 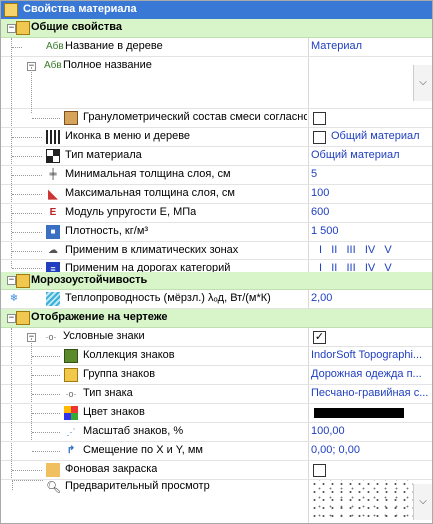 I want to click on type-label: Тип материала, so click(x=103, y=155).